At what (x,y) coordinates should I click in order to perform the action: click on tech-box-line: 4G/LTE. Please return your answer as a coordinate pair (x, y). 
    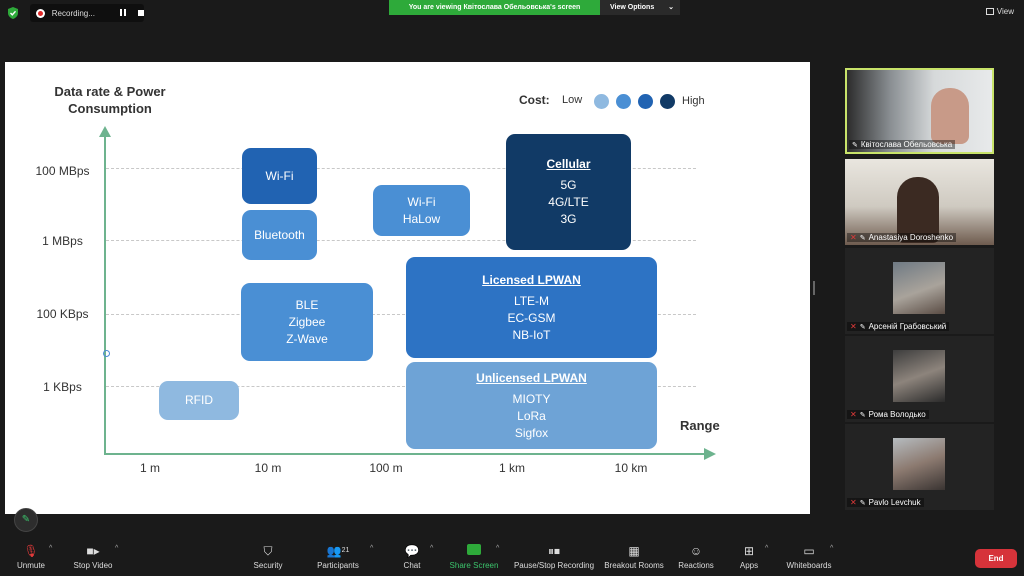
    Looking at the image, I should click on (568, 202).